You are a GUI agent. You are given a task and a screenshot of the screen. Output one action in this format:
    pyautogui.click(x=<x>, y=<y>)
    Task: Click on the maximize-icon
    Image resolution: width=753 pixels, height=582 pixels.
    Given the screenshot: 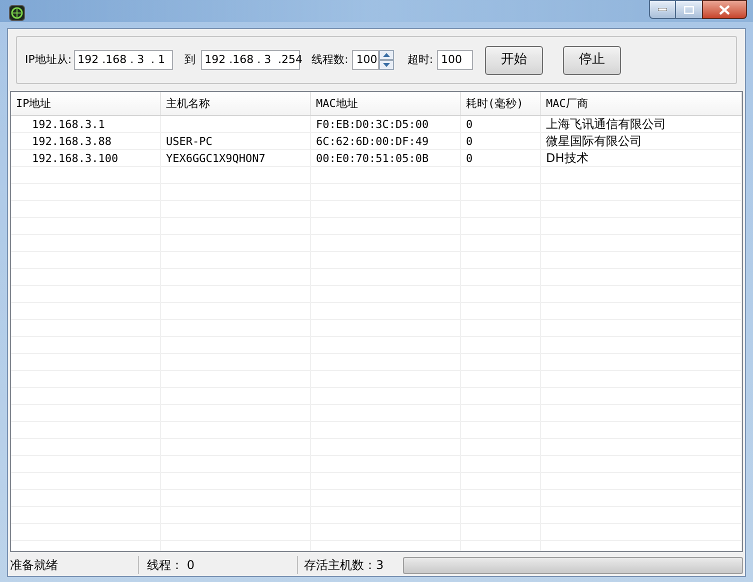 What is the action you would take?
    pyautogui.click(x=689, y=10)
    